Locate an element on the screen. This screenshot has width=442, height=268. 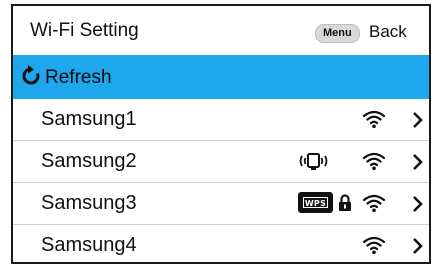
page-title: Wi-Fi Setting is located at coordinates (84, 30).